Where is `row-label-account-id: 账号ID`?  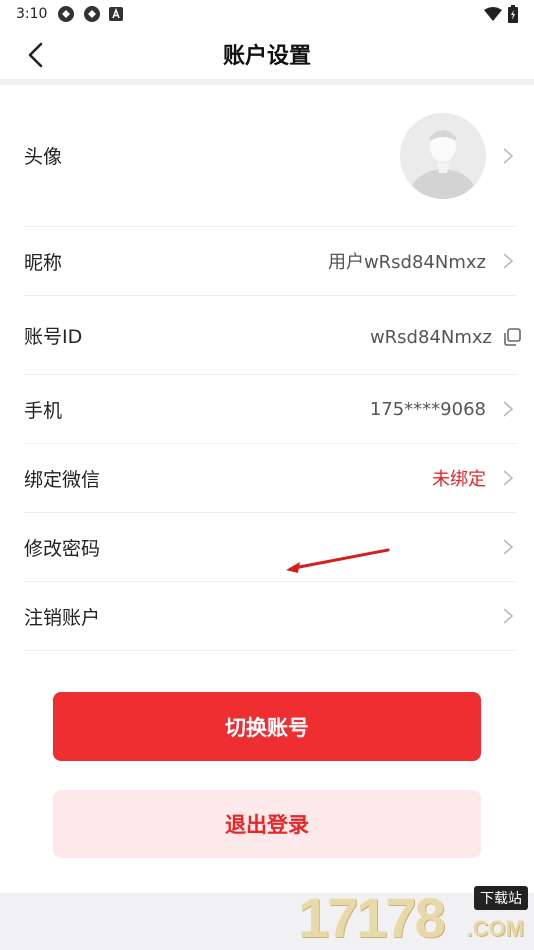
row-label-account-id: 账号ID is located at coordinates (53, 336).